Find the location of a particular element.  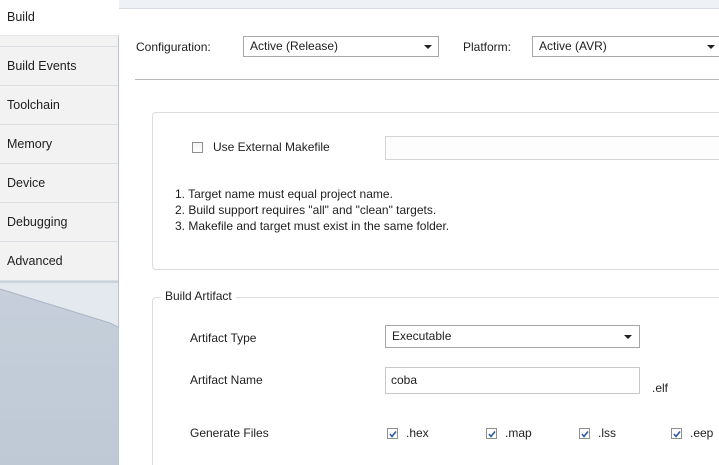

generate-map-checkbox is located at coordinates (491, 433).